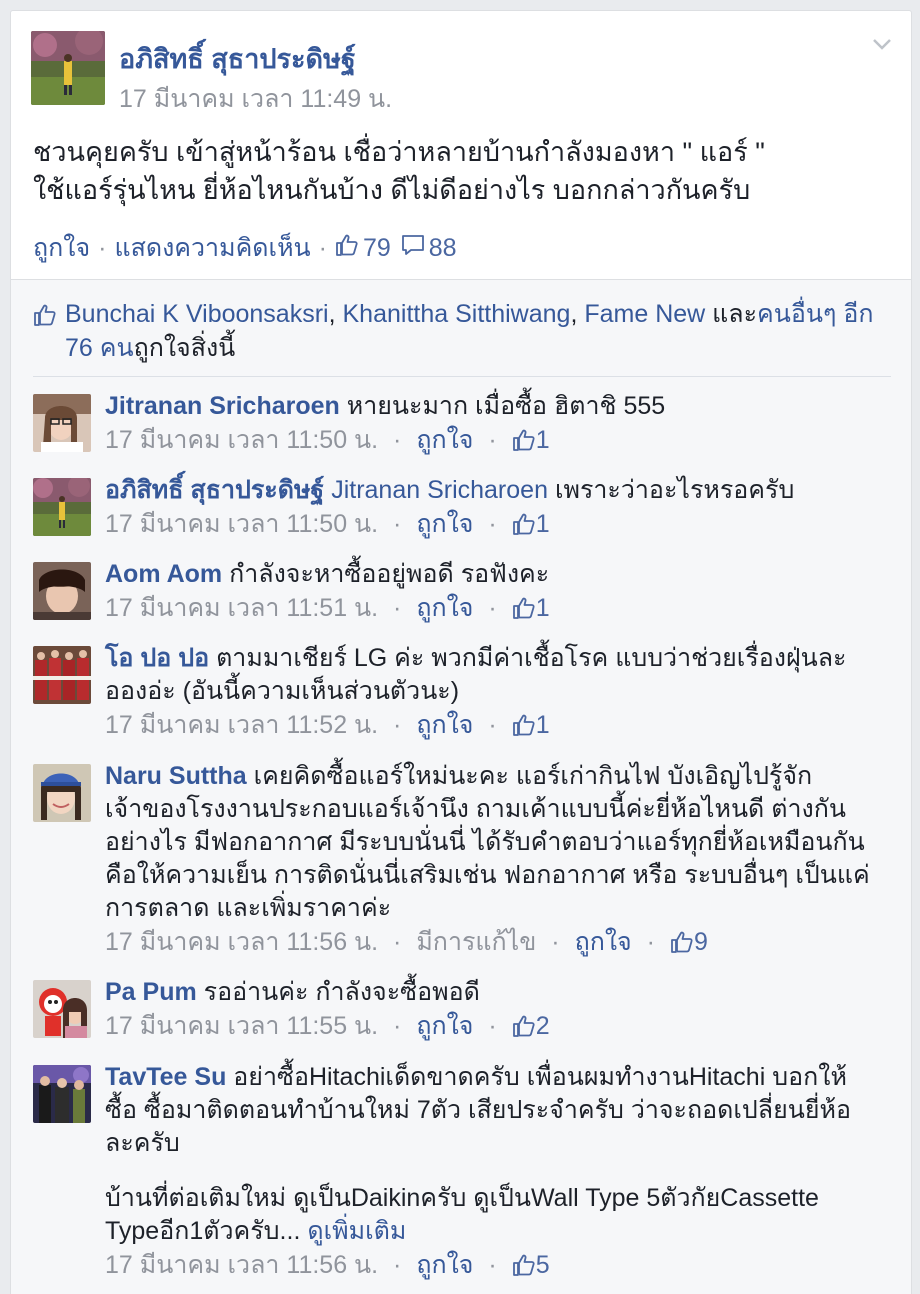  Describe the element at coordinates (413, 248) in the screenshot. I see `comment-bubble-icon` at that location.